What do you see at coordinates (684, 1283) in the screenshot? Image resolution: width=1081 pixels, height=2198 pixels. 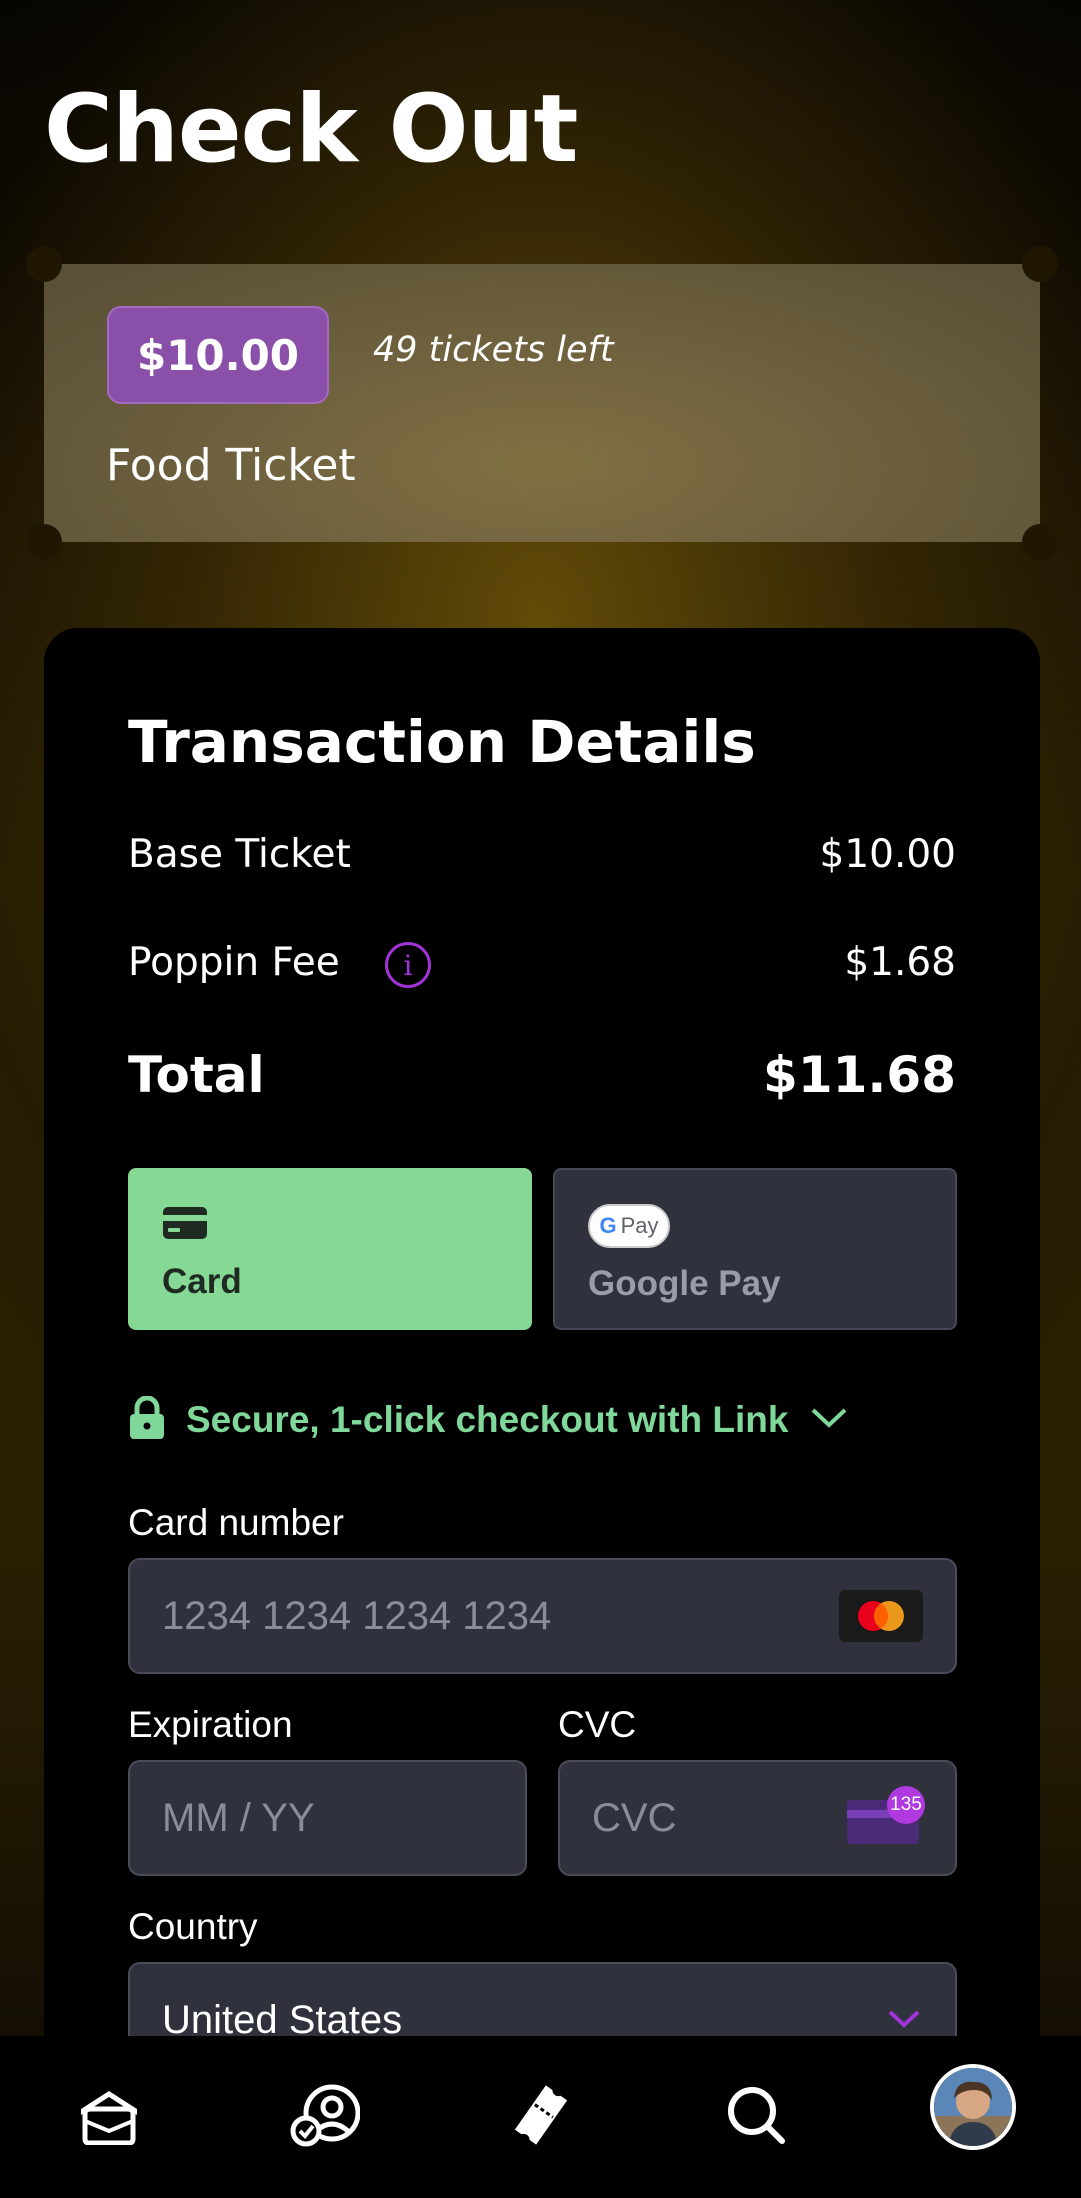 I see `google-pay-label: Google Pay` at bounding box center [684, 1283].